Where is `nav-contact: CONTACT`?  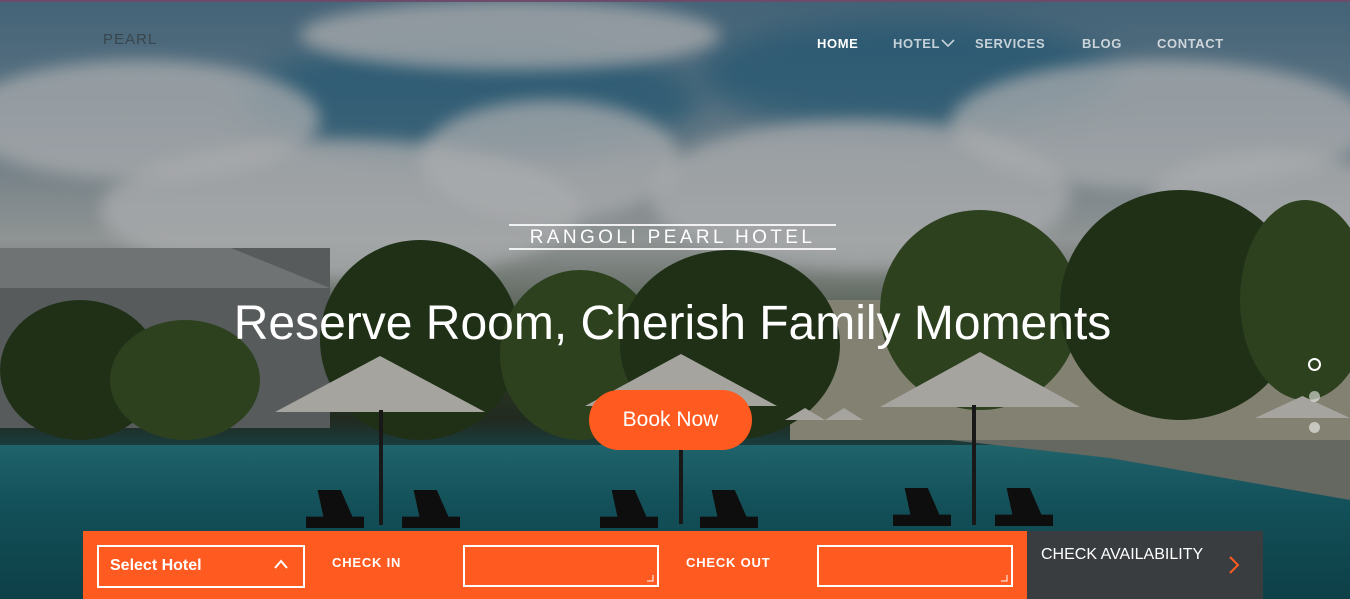
nav-contact: CONTACT is located at coordinates (1190, 43).